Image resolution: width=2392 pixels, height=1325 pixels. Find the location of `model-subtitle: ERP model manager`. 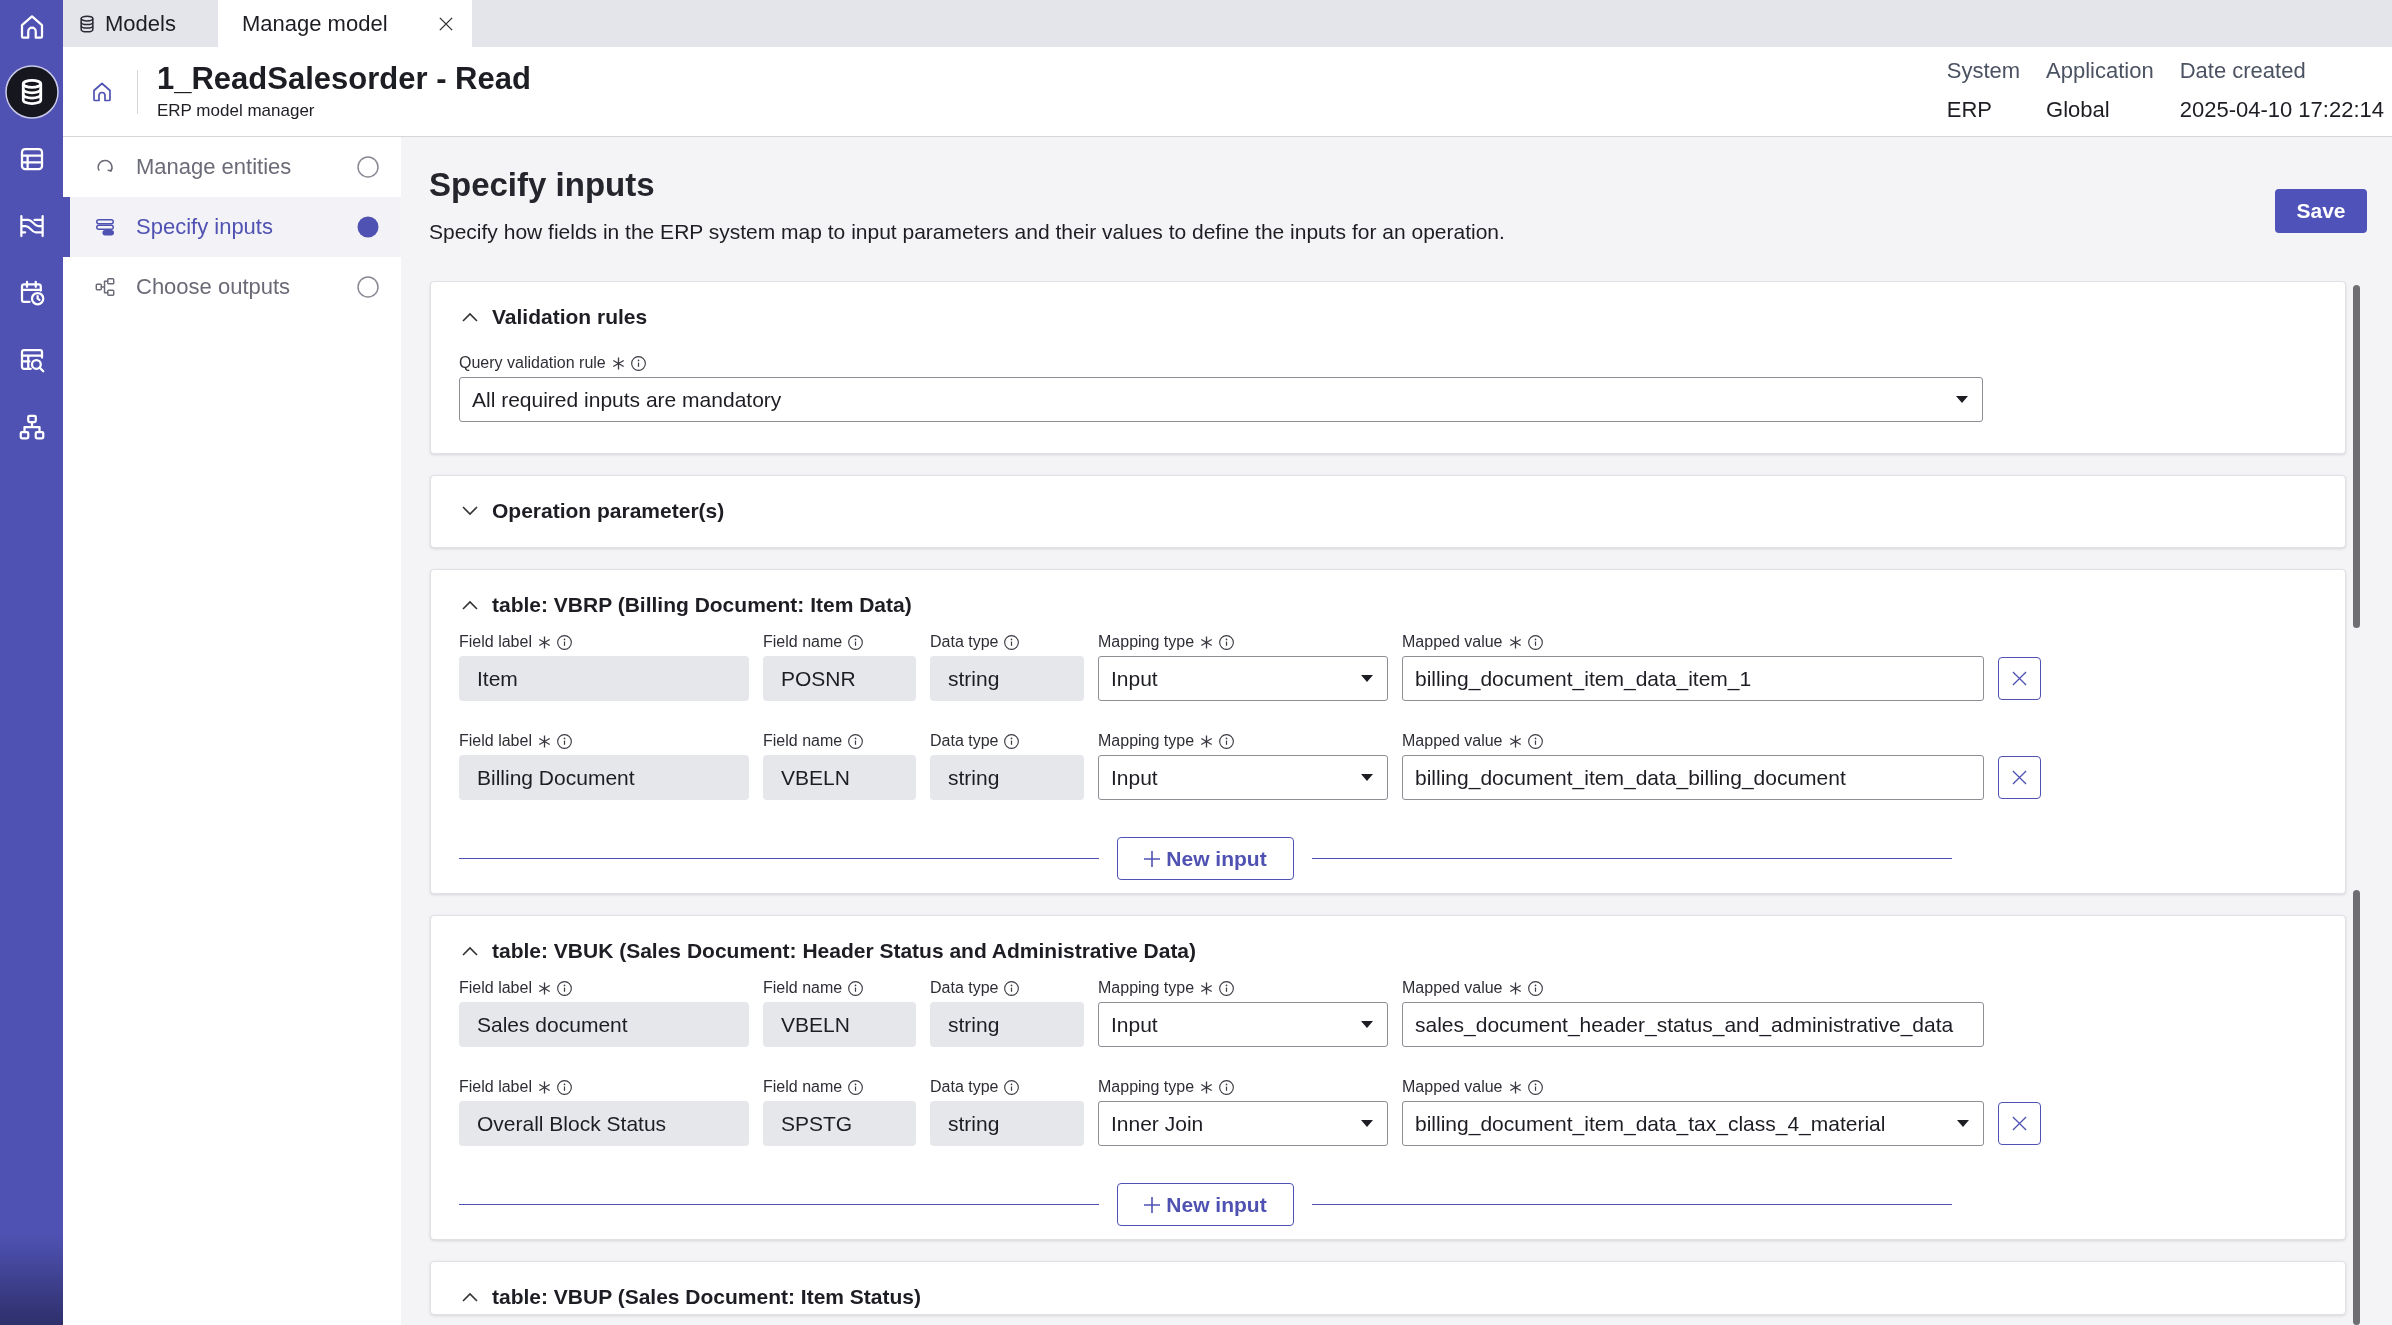

model-subtitle: ERP model manager is located at coordinates (236, 111).